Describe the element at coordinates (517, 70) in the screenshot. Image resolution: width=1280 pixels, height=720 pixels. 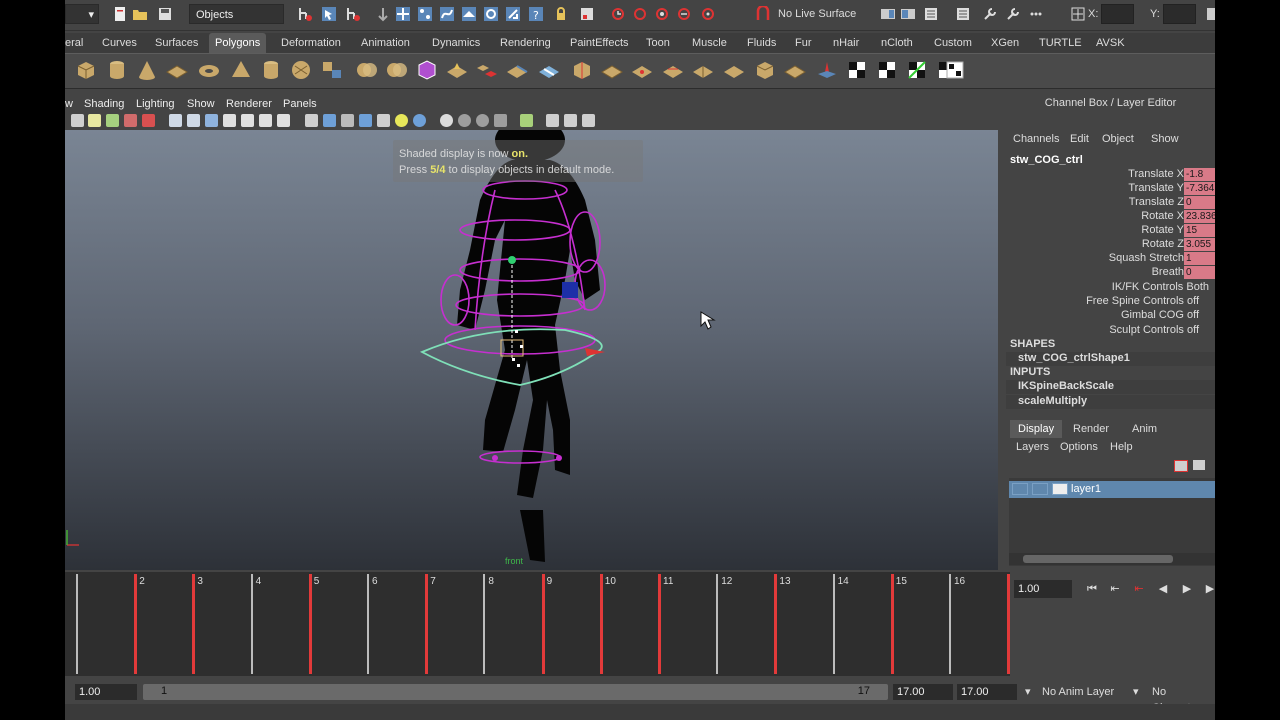
I see `append-polygon-icon` at that location.